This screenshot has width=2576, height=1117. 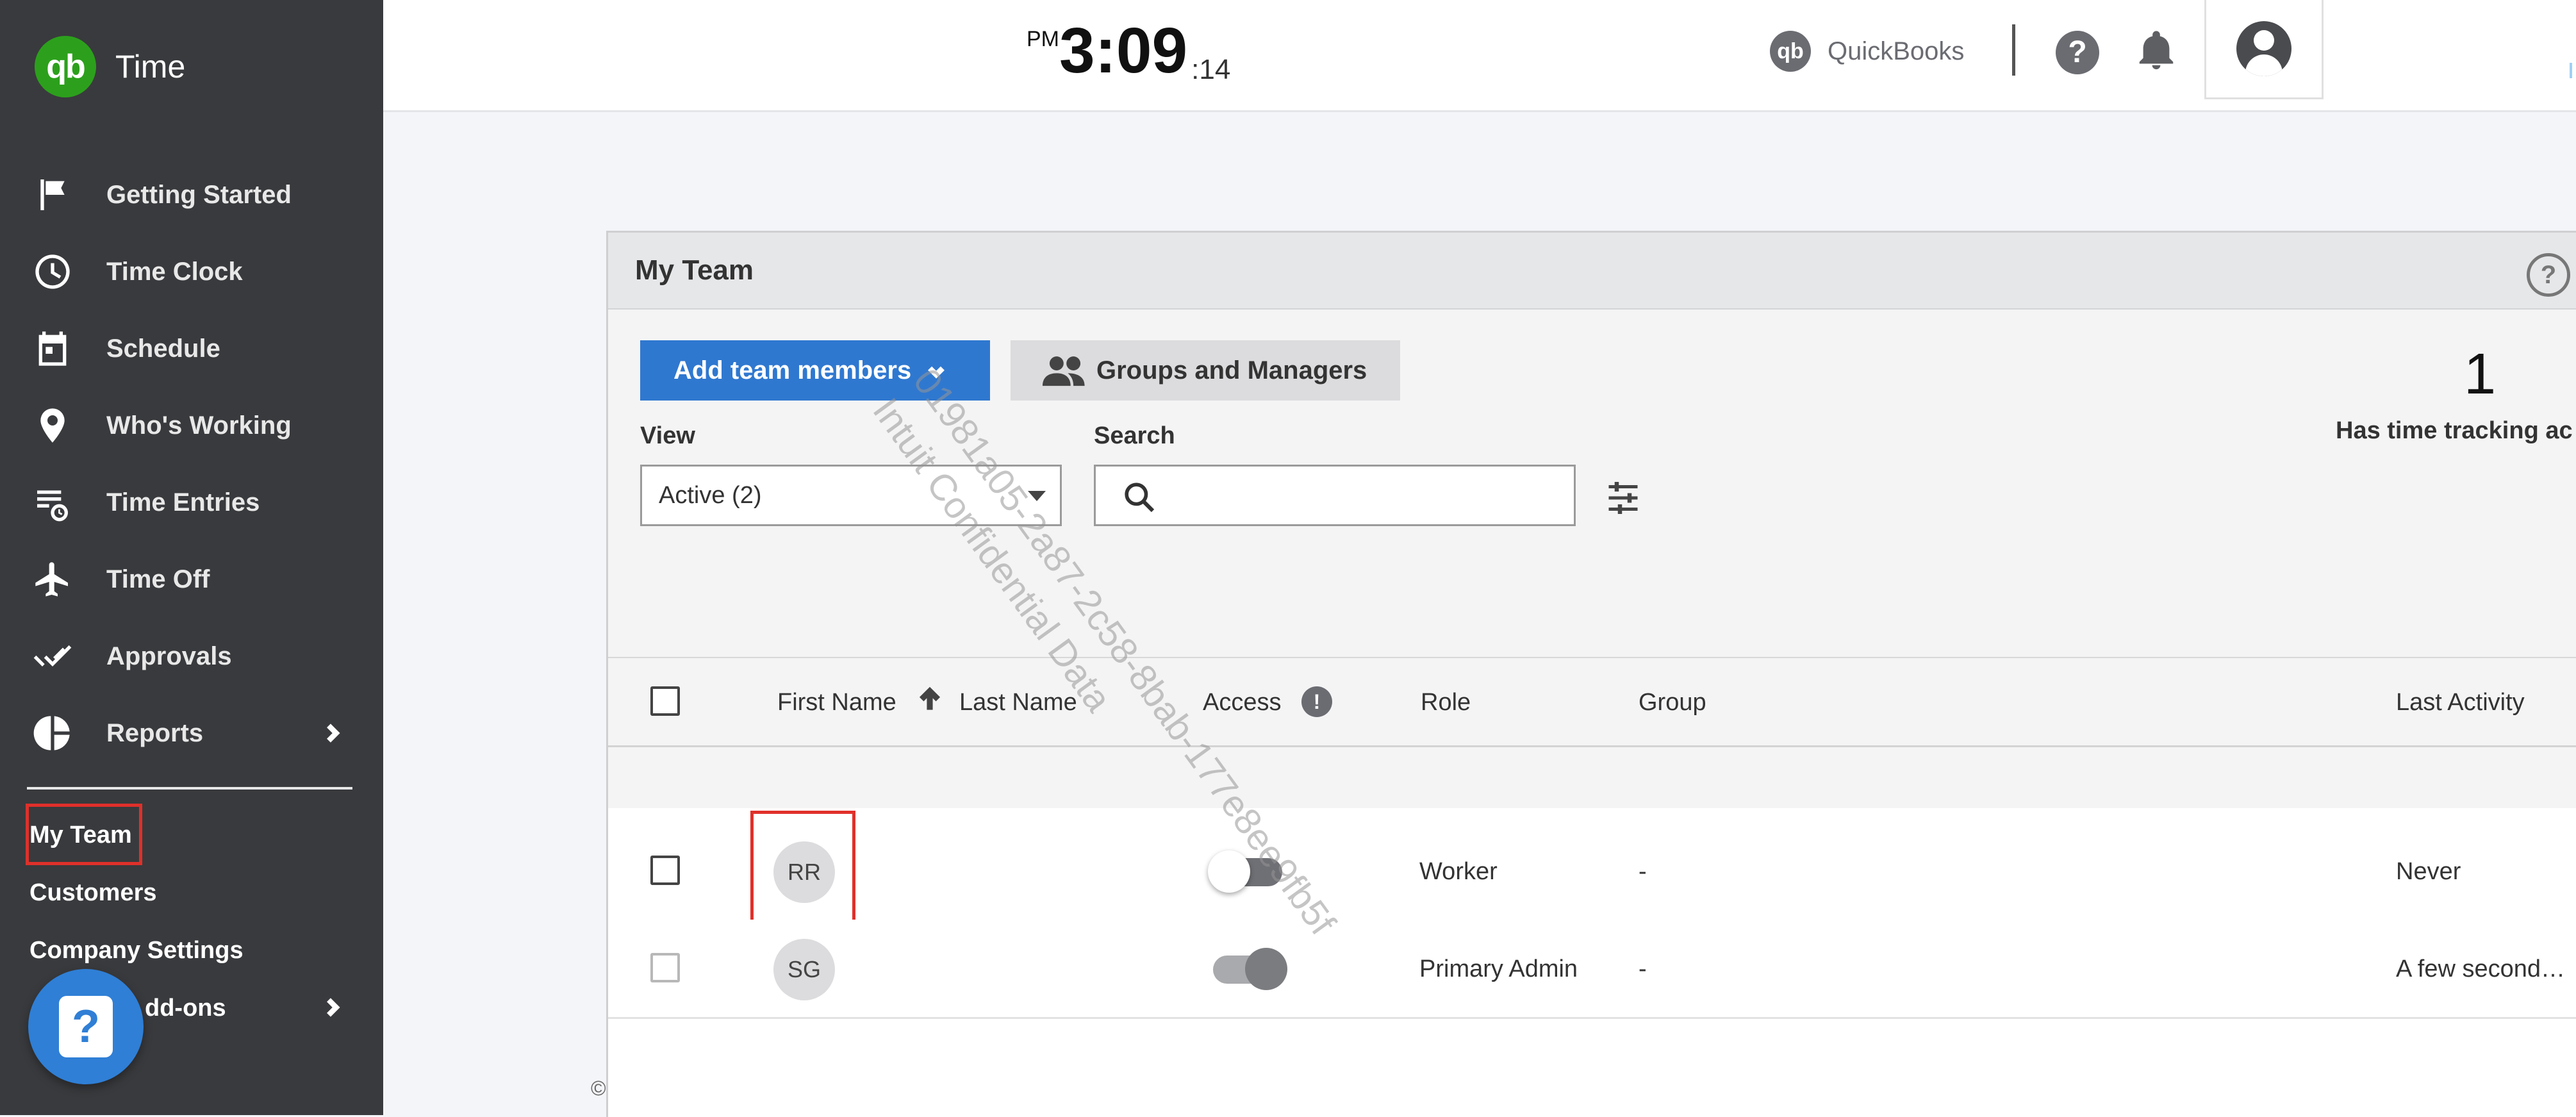 What do you see at coordinates (1458, 871) in the screenshot?
I see `role-cell: Worker` at bounding box center [1458, 871].